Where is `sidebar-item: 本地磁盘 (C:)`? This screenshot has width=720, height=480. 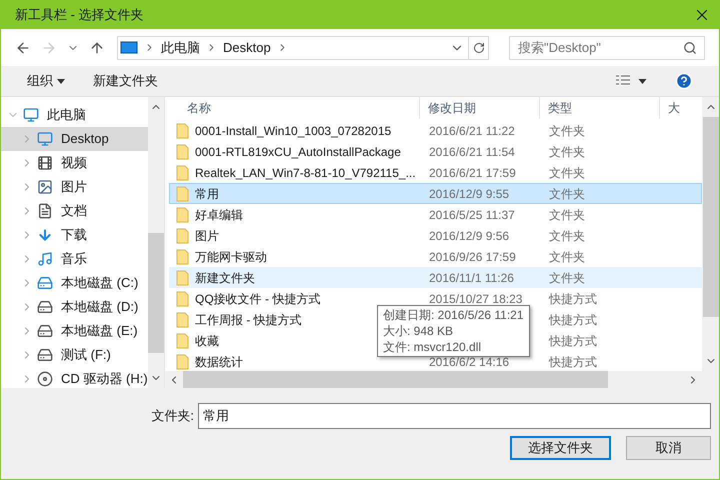 sidebar-item: 本地磁盘 (C:) is located at coordinates (74, 283).